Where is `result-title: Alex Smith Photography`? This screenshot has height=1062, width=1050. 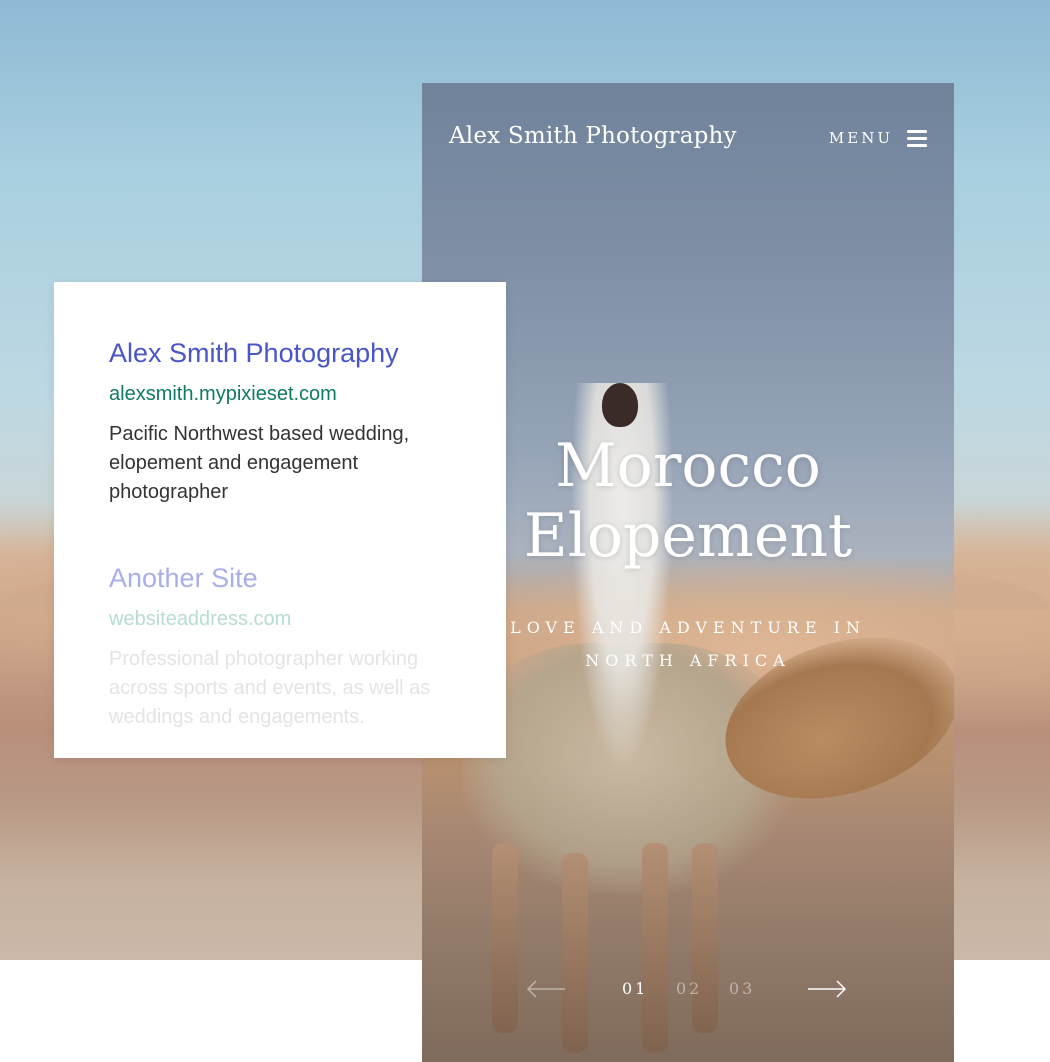
result-title: Alex Smith Photography is located at coordinates (289, 353).